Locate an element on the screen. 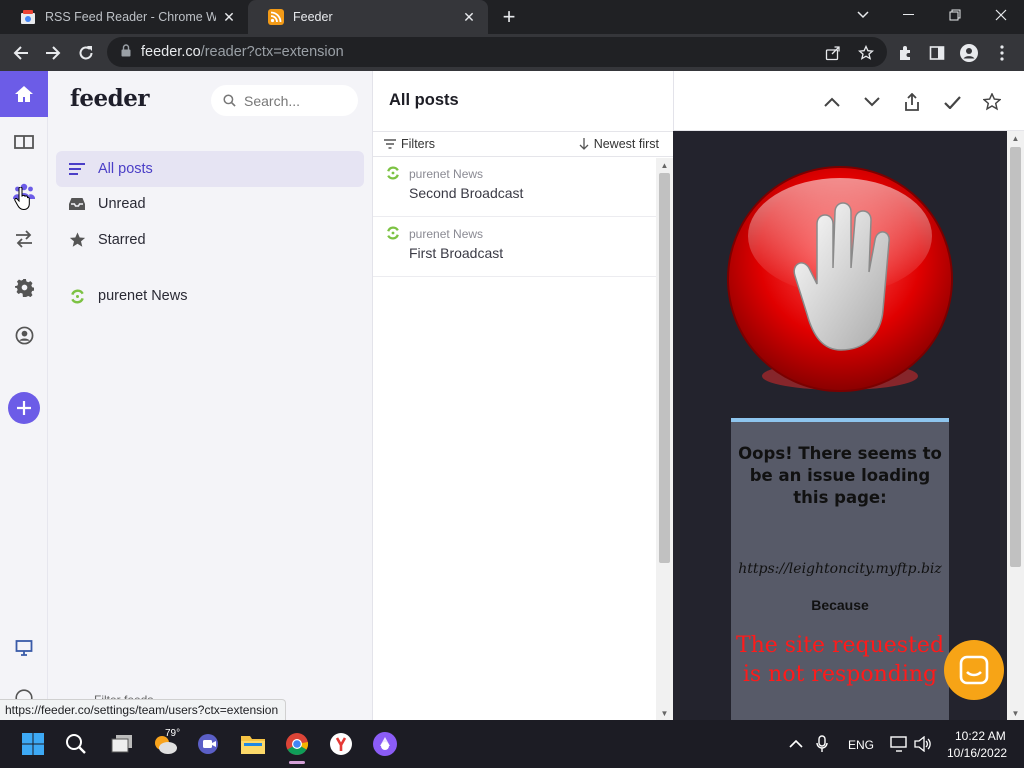 The width and height of the screenshot is (1024, 768). share-button is located at coordinates (912, 102).